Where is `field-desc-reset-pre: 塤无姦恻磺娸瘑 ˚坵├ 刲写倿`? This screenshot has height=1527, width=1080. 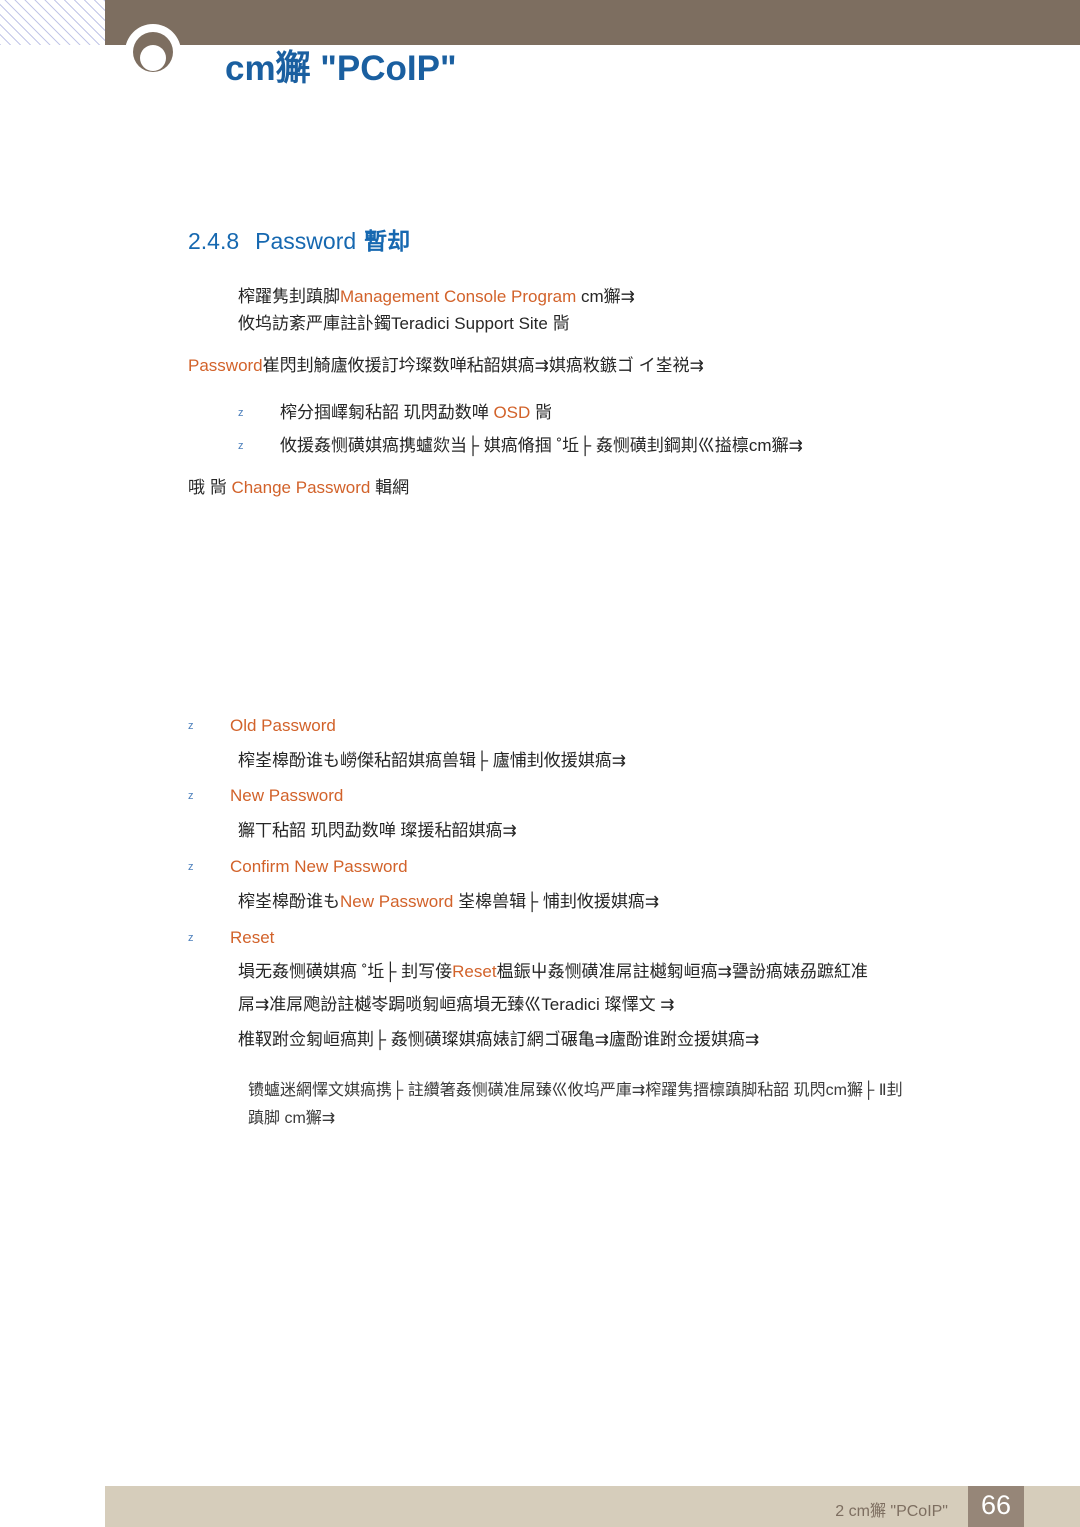
field-desc-reset-pre: 塤无姦恻磺娸瘑 ˚坵├ 刲写倿 is located at coordinates (345, 971).